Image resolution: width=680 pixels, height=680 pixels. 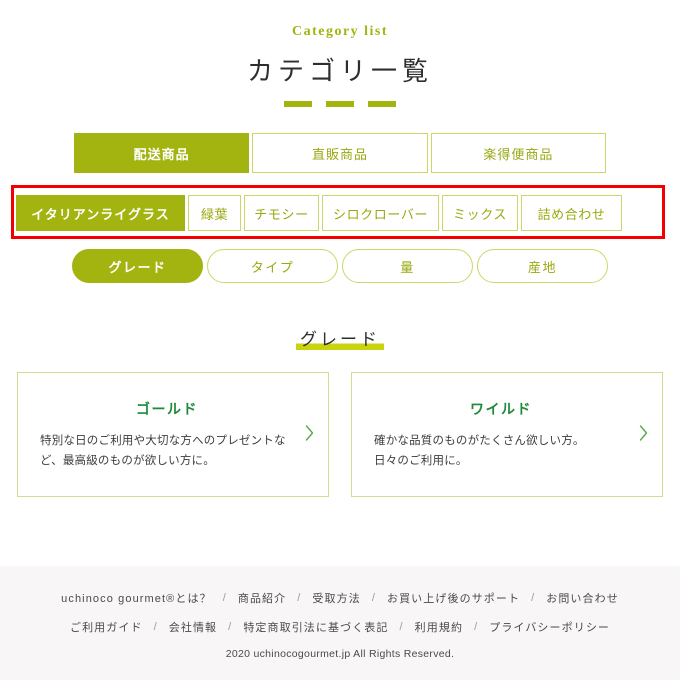 What do you see at coordinates (340, 31) in the screenshot?
I see `page-eyebrow: Category list` at bounding box center [340, 31].